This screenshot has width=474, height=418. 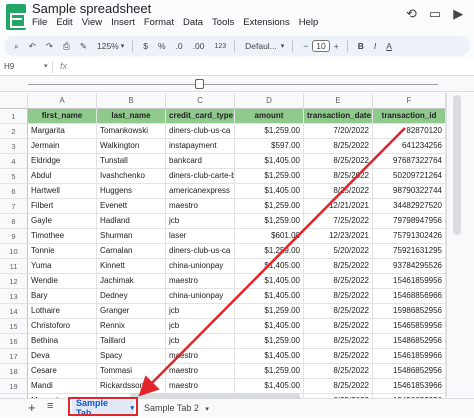 What do you see at coordinates (409, 311) in the screenshot?
I see `table-cell: 15986852956` at bounding box center [409, 311].